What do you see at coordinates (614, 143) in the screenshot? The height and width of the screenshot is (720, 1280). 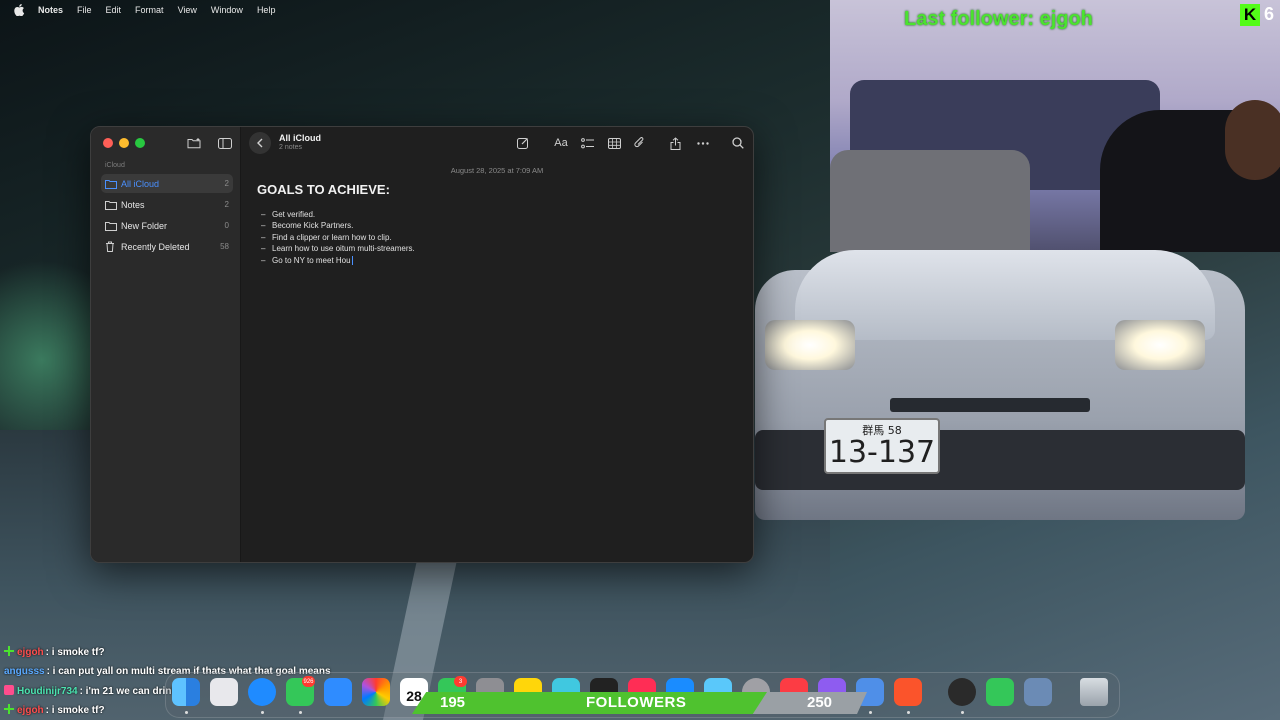 I see `table-icon` at bounding box center [614, 143].